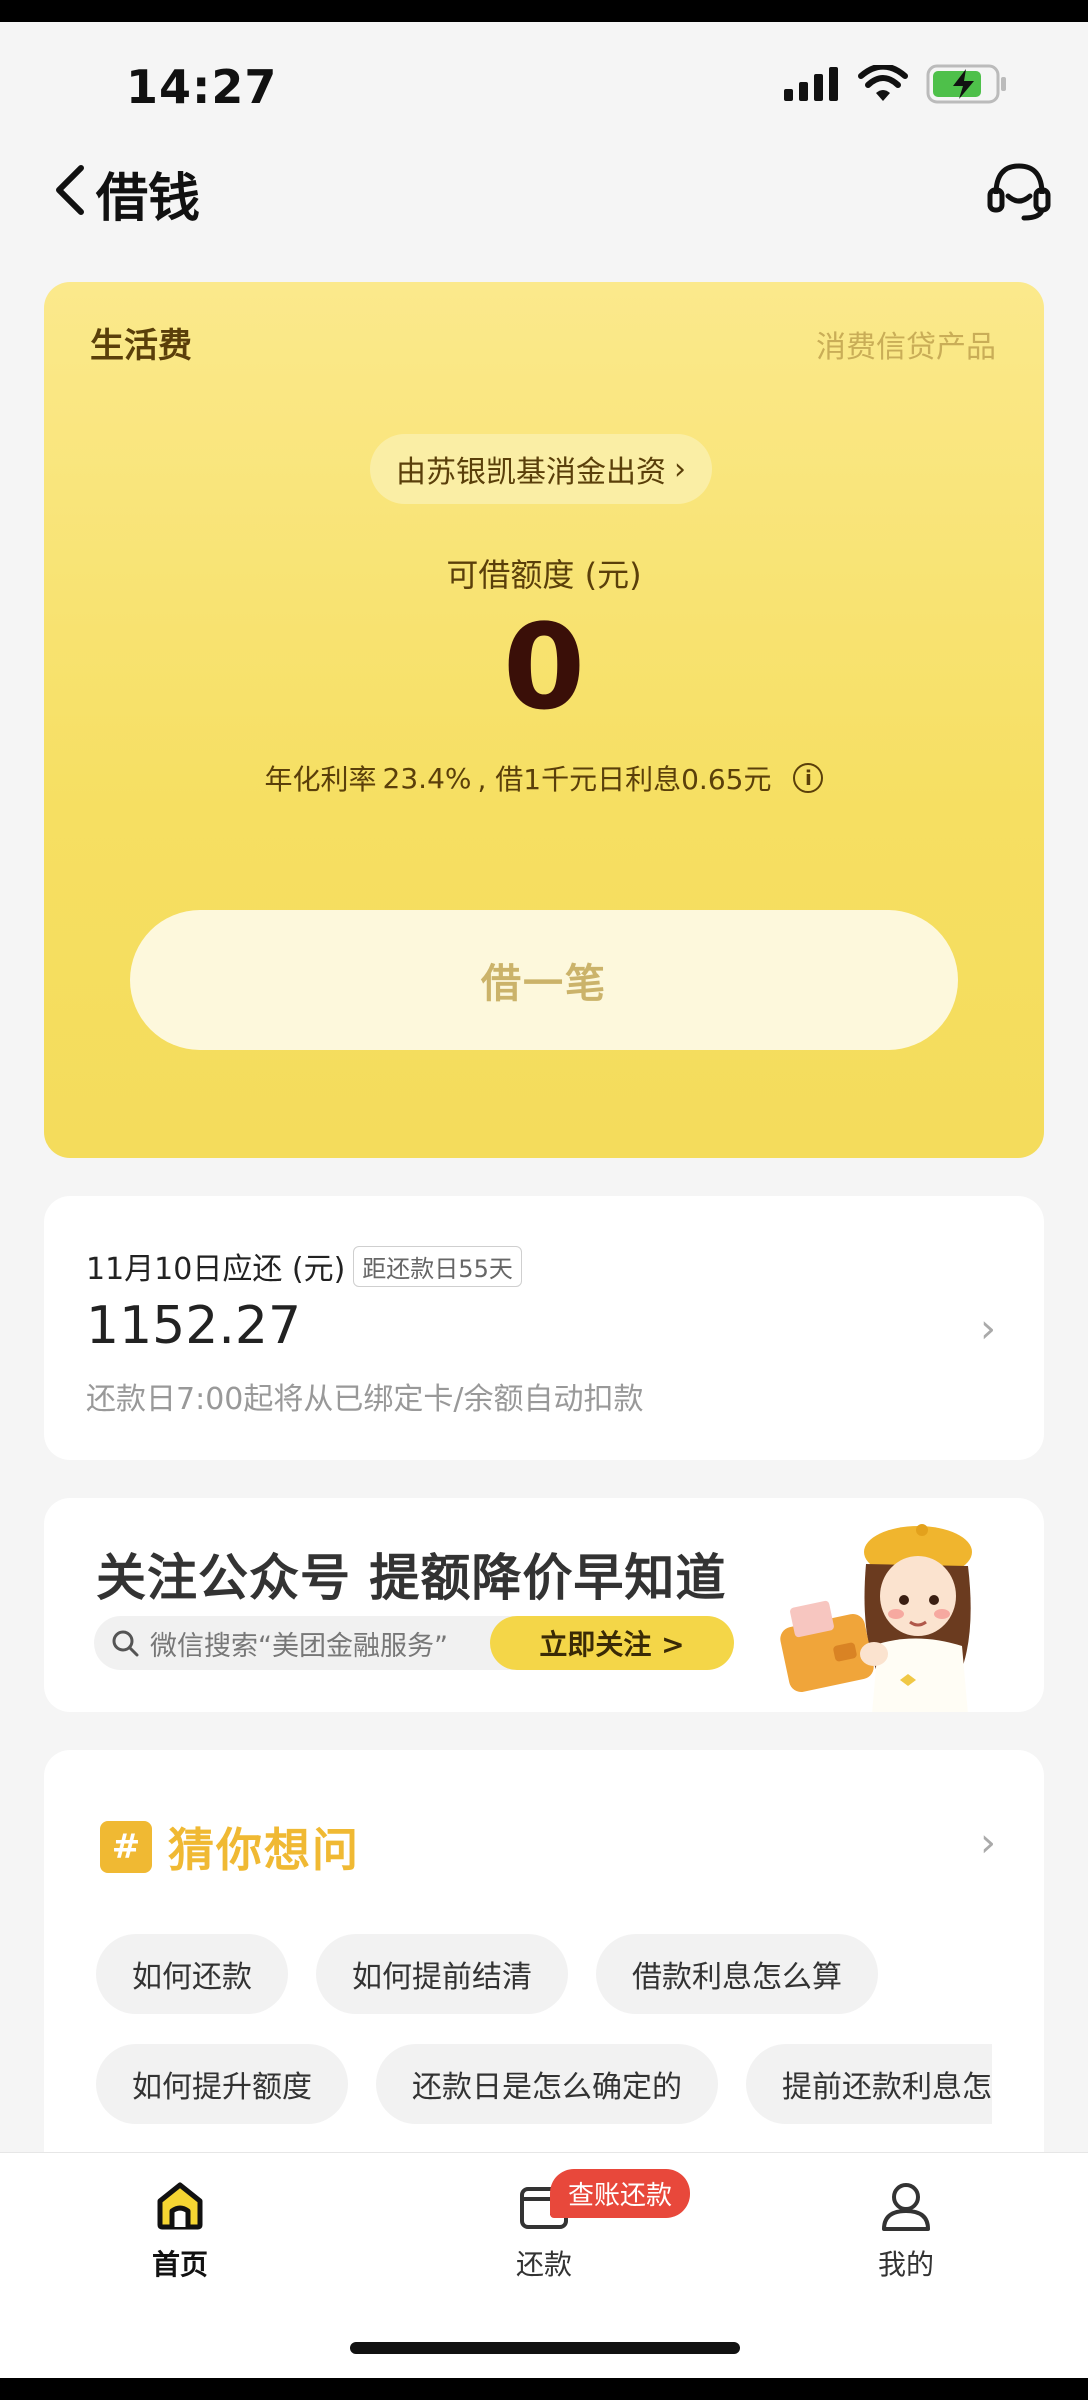 The height and width of the screenshot is (2400, 1088). I want to click on tab-mine: 我的, so click(906, 2230).